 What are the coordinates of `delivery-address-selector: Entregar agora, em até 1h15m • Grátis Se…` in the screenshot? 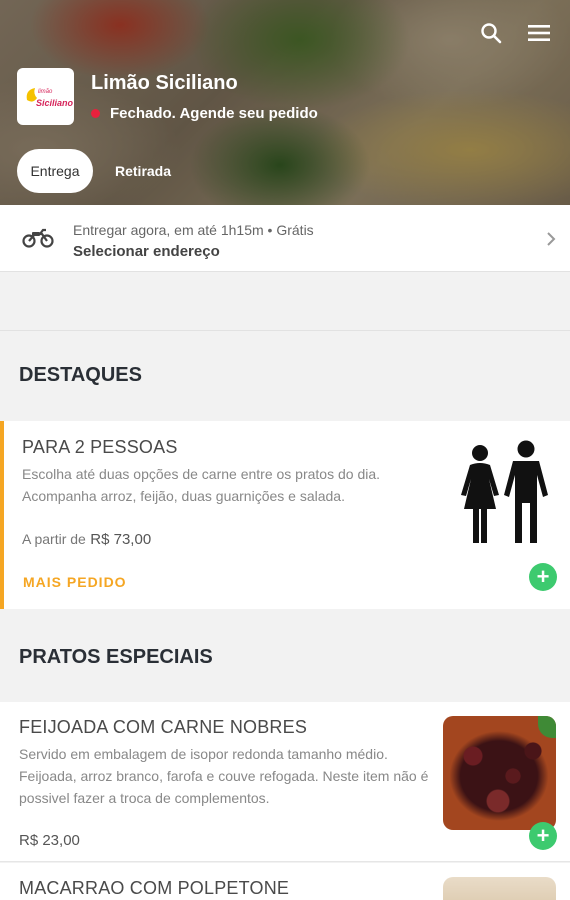 It's located at (285, 238).